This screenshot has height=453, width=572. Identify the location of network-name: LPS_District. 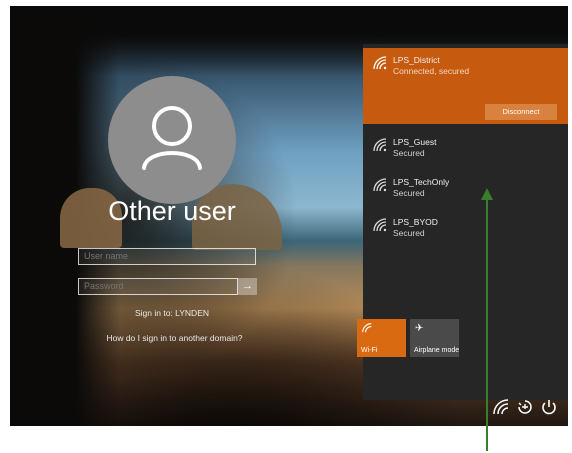
(416, 60).